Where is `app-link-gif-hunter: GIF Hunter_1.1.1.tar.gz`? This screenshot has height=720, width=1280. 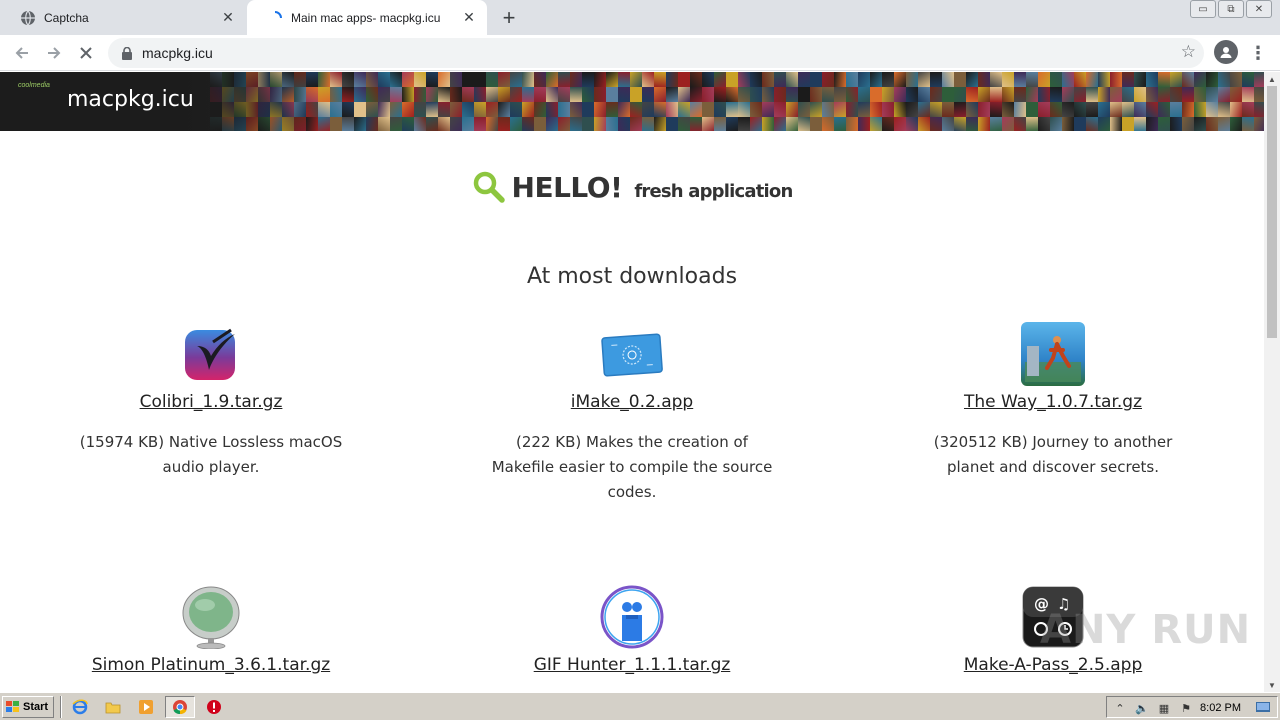 app-link-gif-hunter: GIF Hunter_1.1.1.tar.gz is located at coordinates (632, 665).